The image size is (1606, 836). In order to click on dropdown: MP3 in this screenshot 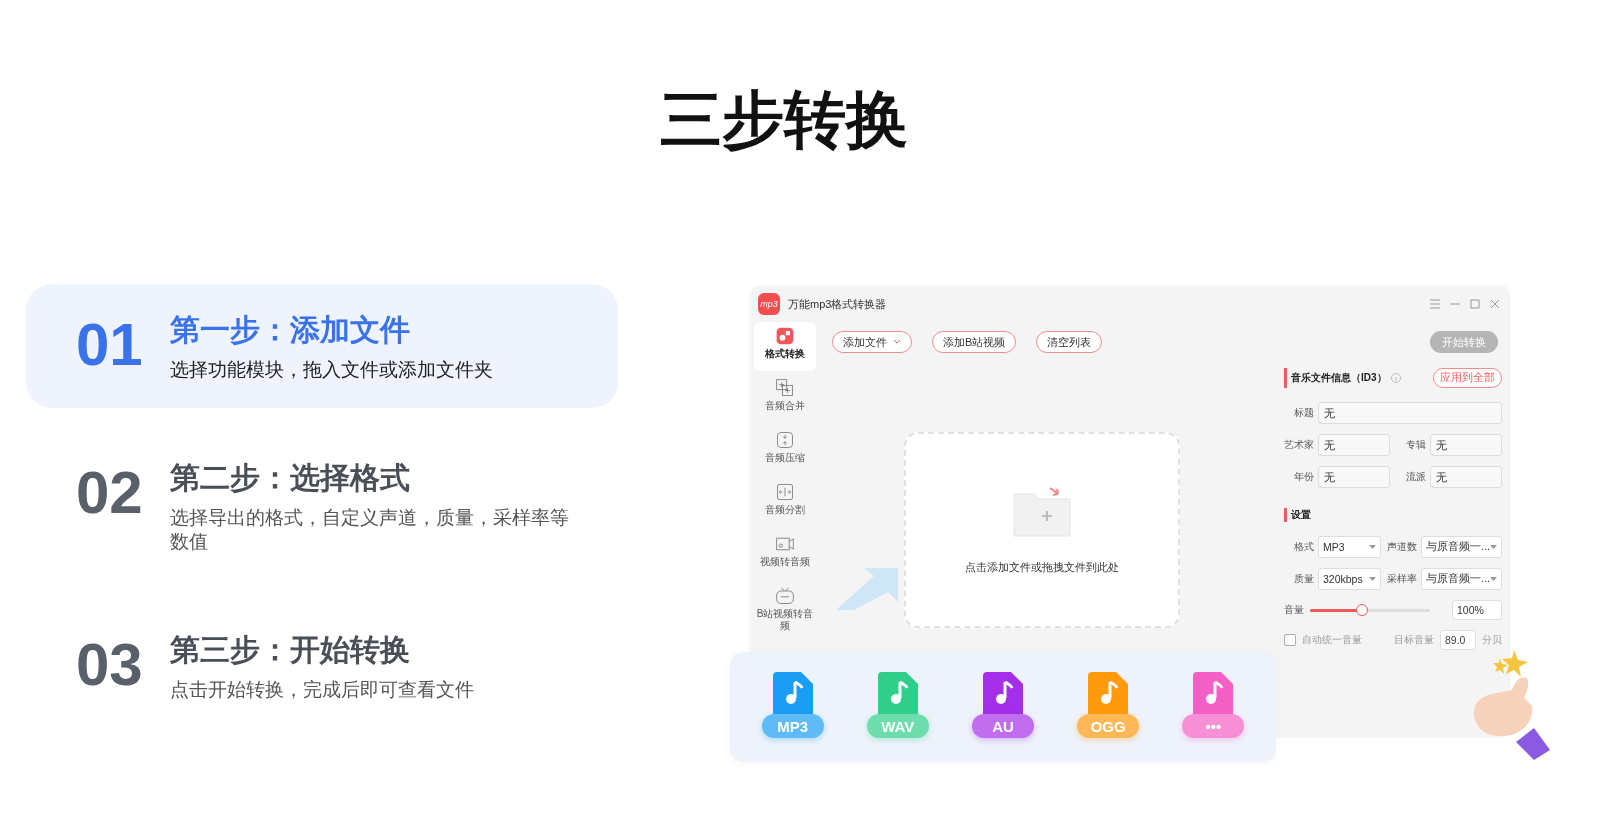, I will do `click(1350, 547)`.